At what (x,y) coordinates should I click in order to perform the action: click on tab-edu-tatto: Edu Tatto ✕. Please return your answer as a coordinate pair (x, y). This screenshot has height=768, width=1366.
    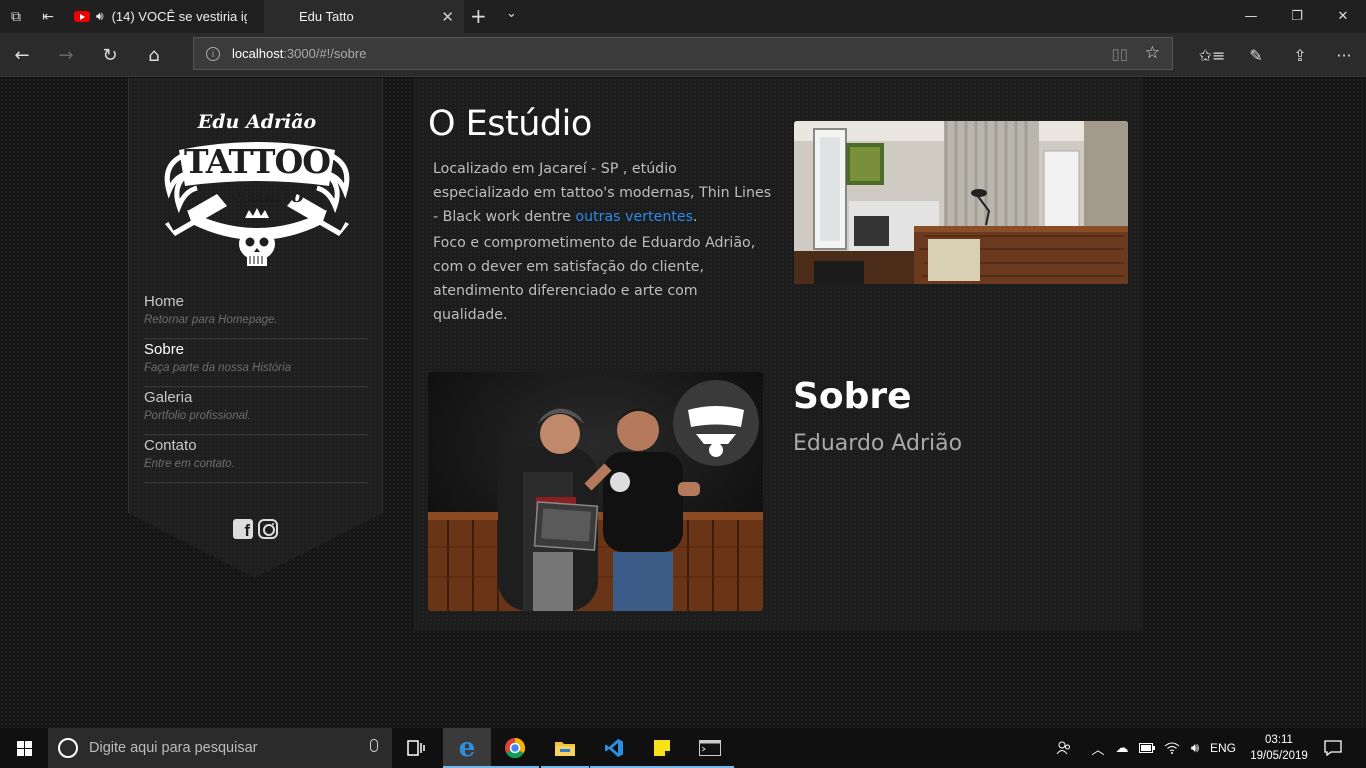
    Looking at the image, I should click on (364, 16).